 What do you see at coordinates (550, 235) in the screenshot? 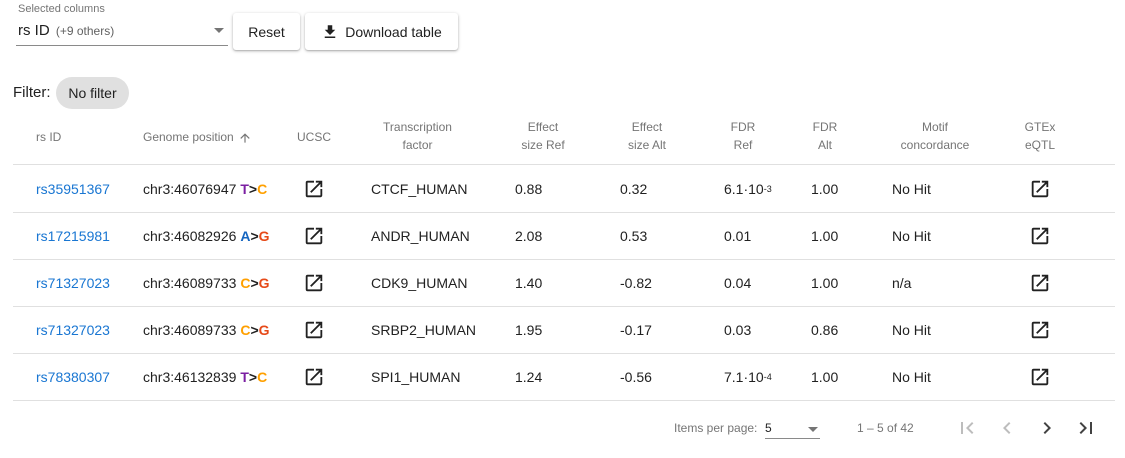
I see `effect-size-ref-cell: 2.08` at bounding box center [550, 235].